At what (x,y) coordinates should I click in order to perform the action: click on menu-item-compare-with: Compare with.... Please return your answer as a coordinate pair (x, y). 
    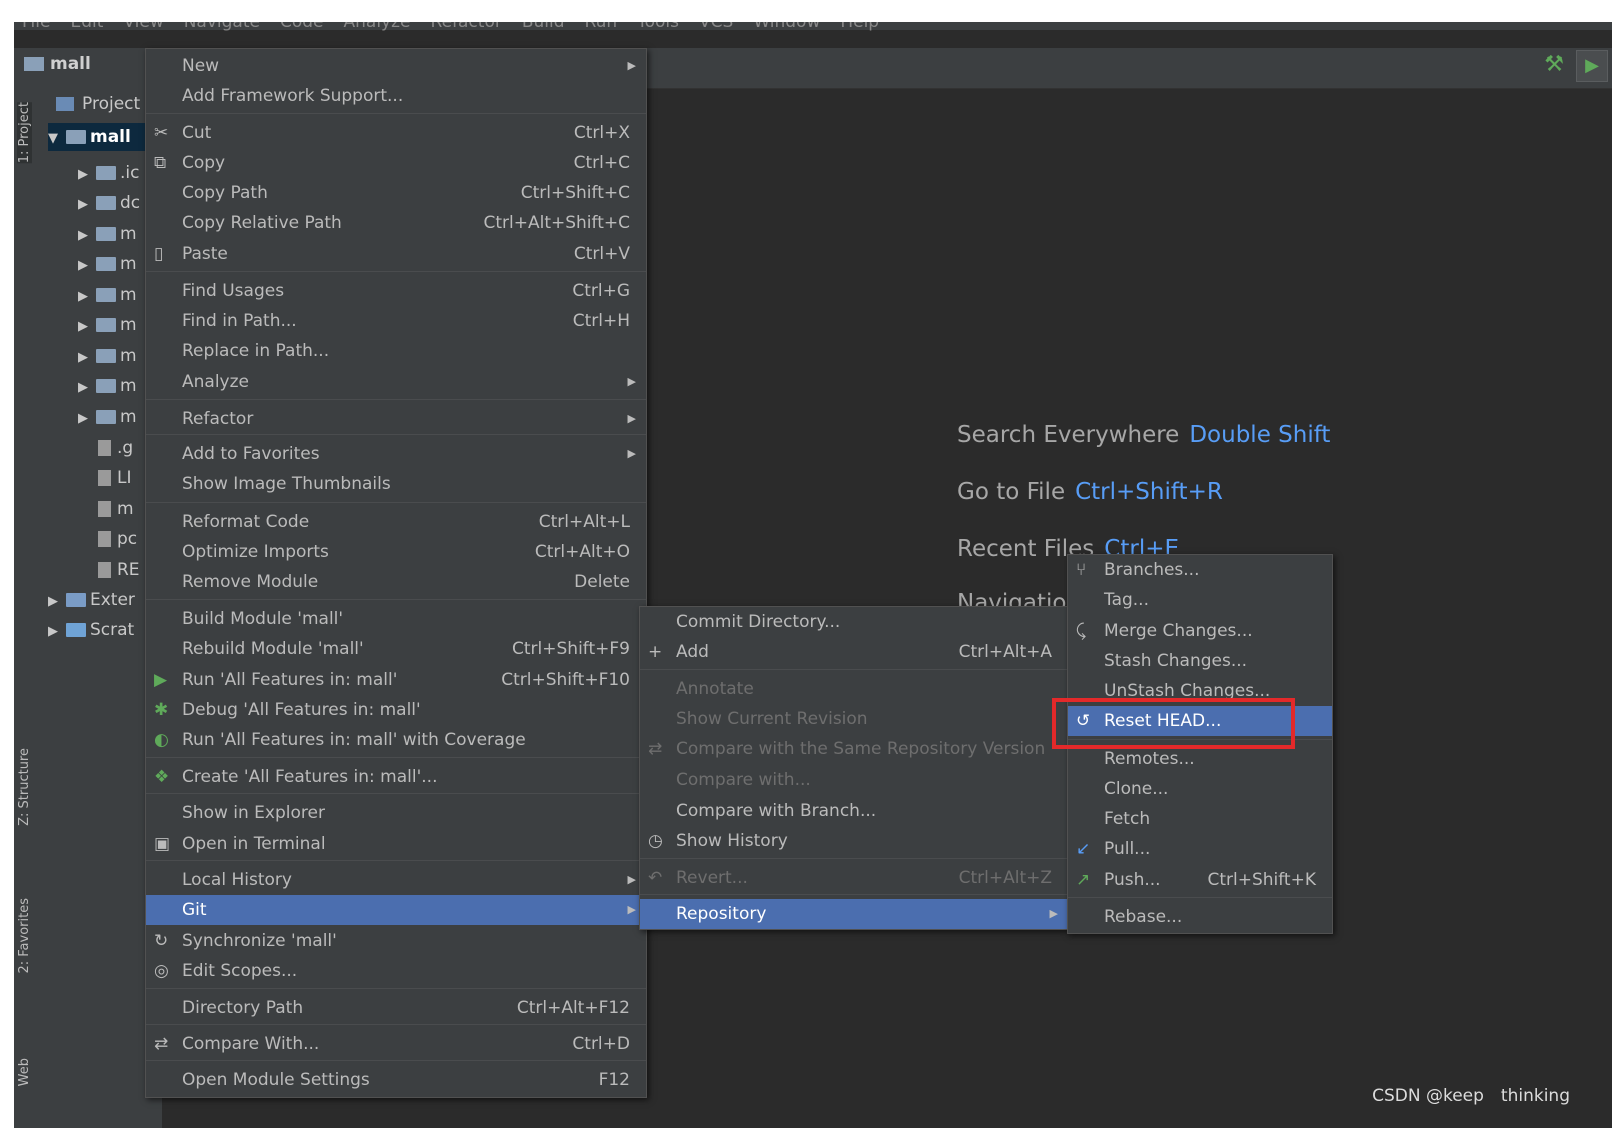
    Looking at the image, I should click on (854, 780).